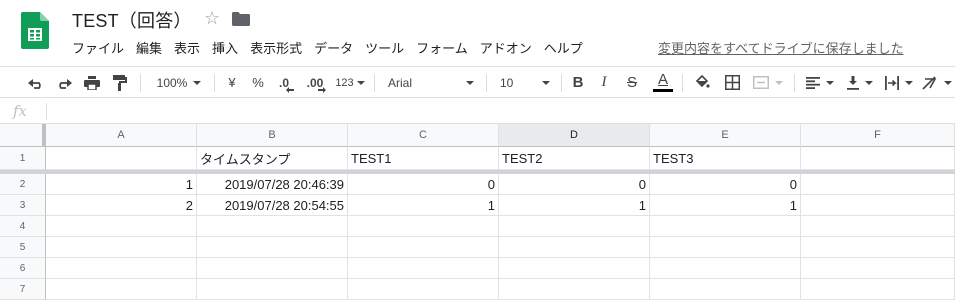 The image size is (955, 301). What do you see at coordinates (574, 226) in the screenshot?
I see `cell-d4` at bounding box center [574, 226].